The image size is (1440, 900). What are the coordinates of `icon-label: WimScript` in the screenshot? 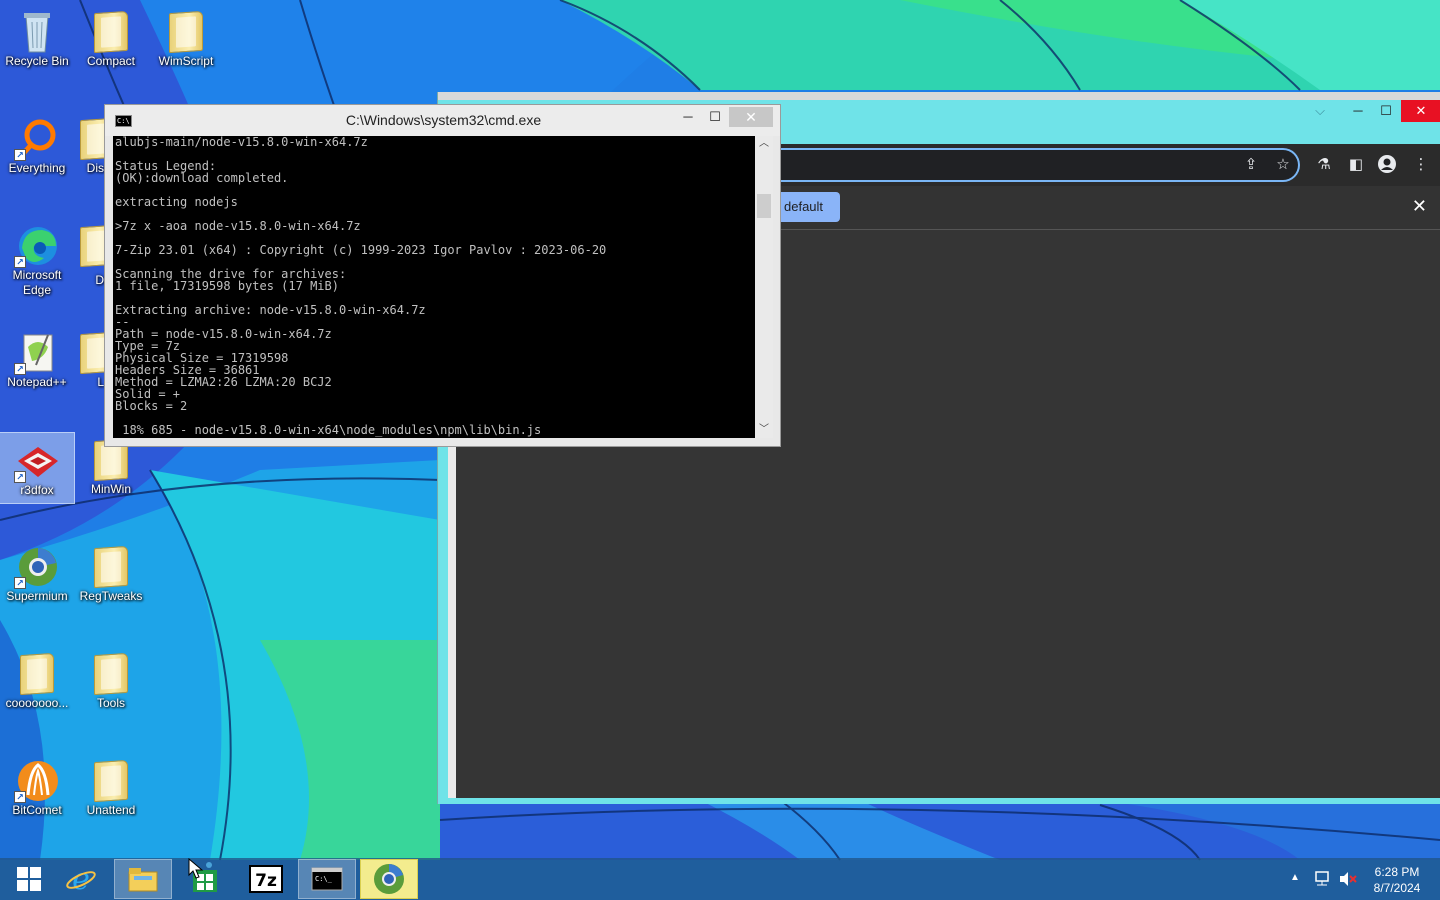 It's located at (186, 61).